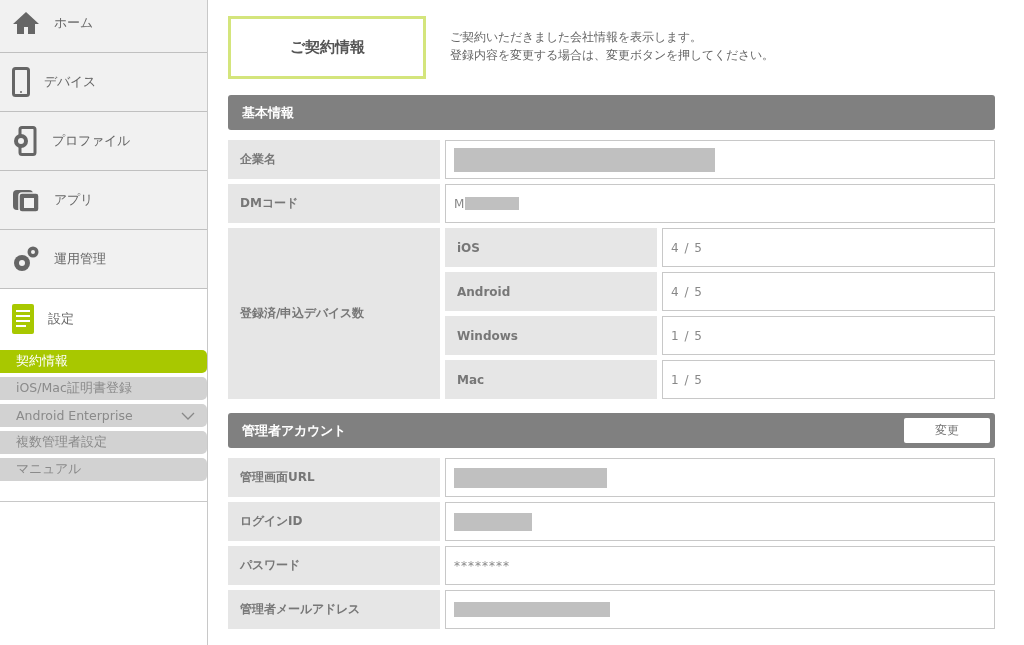 This screenshot has width=1024, height=645. Describe the element at coordinates (23, 318) in the screenshot. I see `document-icon` at that location.